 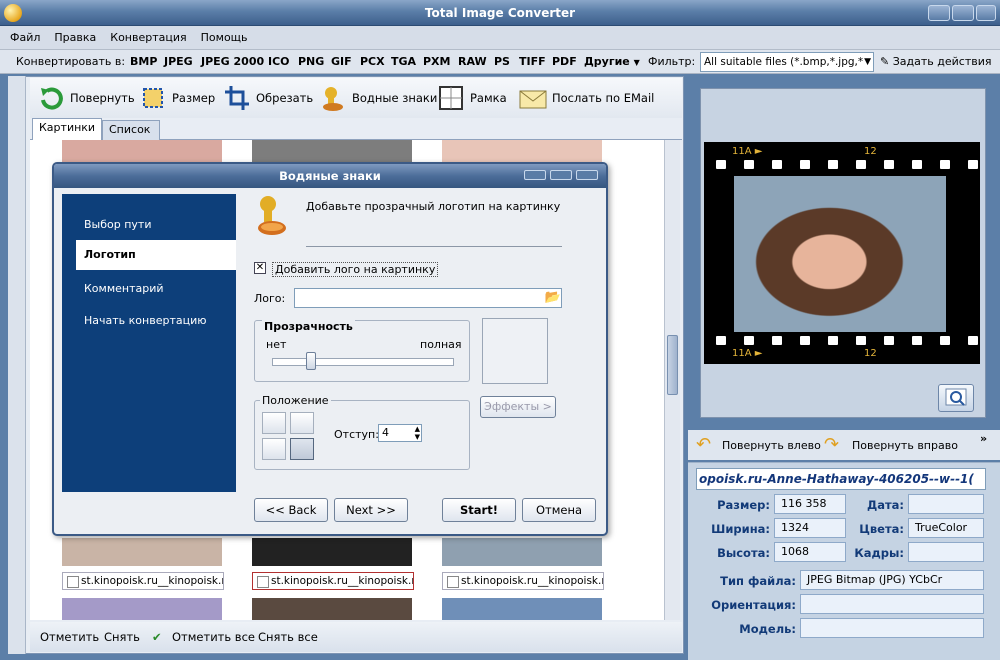 I want to click on menu-file: Файл, so click(x=23, y=38).